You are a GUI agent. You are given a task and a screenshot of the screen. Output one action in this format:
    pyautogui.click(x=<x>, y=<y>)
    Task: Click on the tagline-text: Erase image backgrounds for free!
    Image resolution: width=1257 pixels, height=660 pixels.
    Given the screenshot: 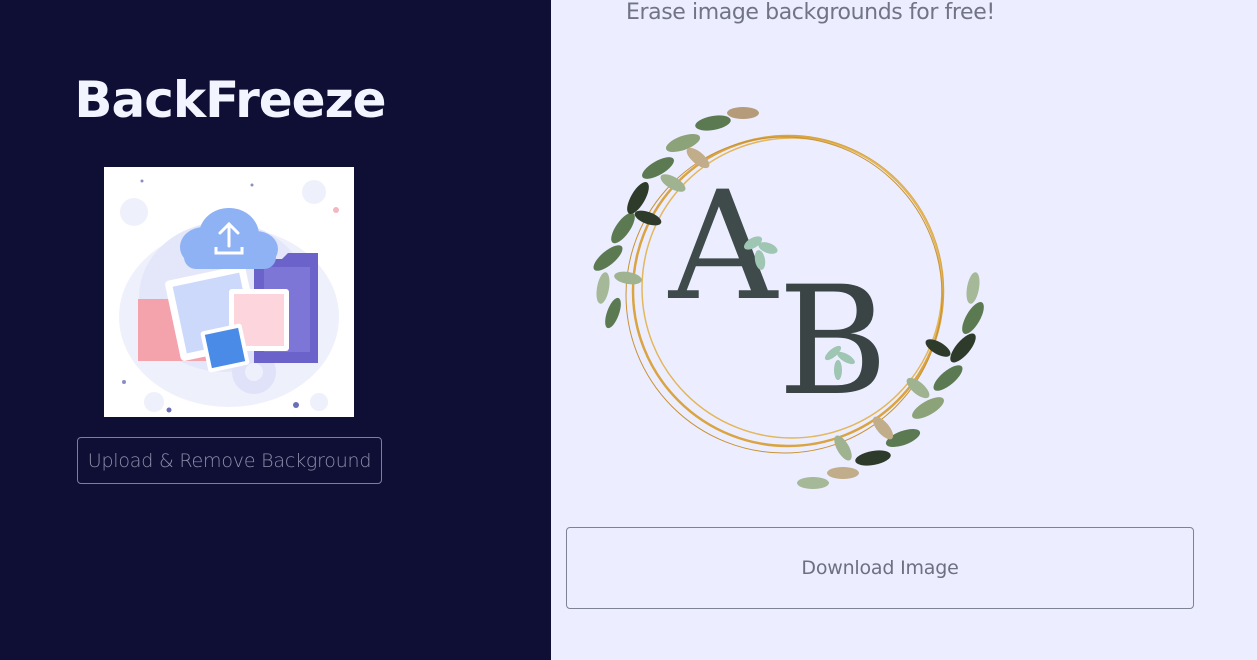 What is the action you would take?
    pyautogui.click(x=810, y=12)
    